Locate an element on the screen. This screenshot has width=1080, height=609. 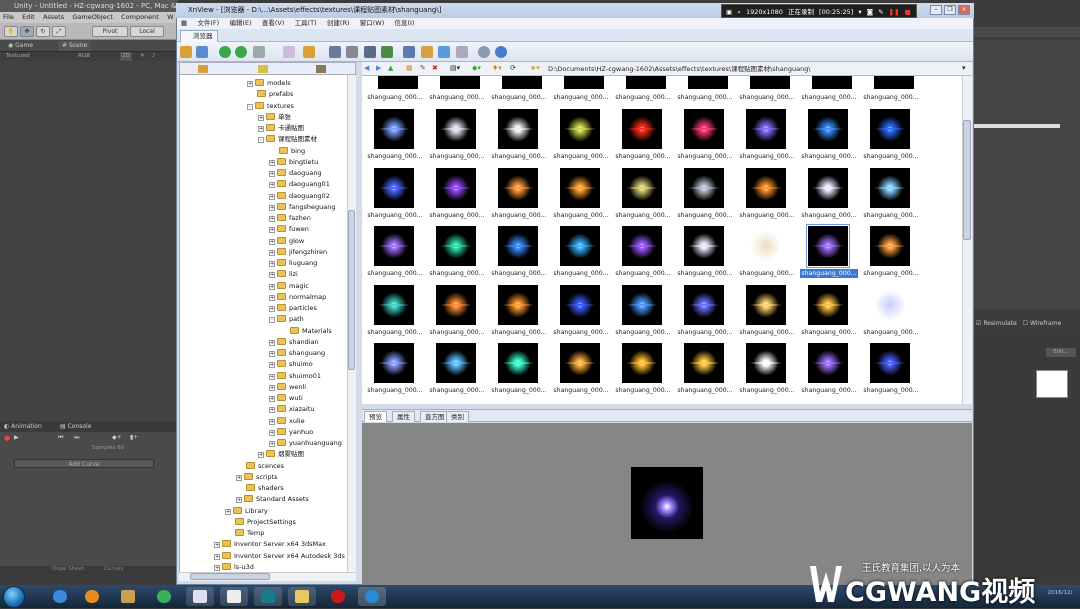
taskbar-ie is located at coordinates (60, 596).